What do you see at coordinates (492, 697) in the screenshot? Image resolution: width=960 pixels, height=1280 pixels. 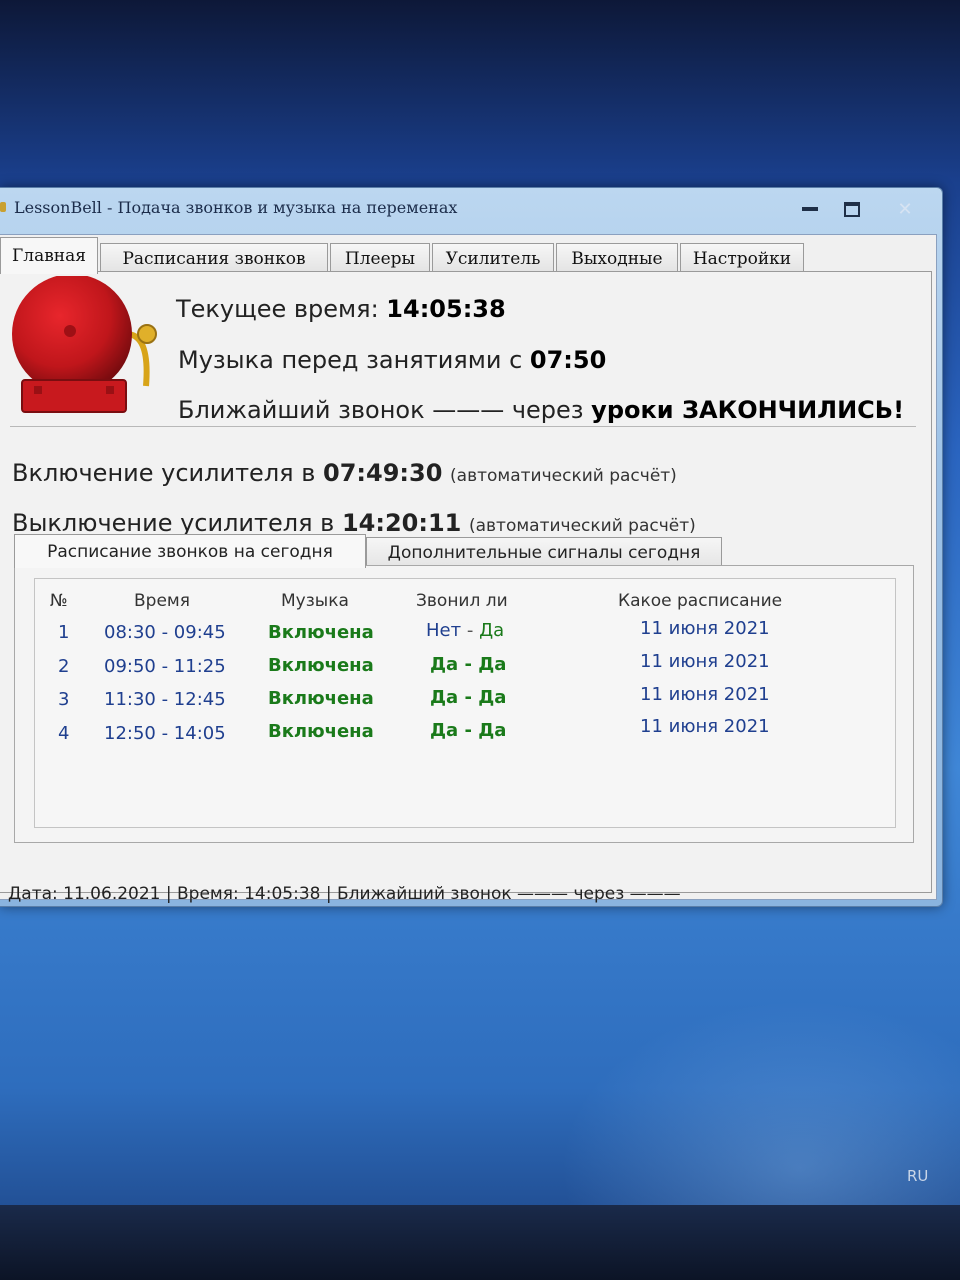 I see `row-3-rang-second: Да` at bounding box center [492, 697].